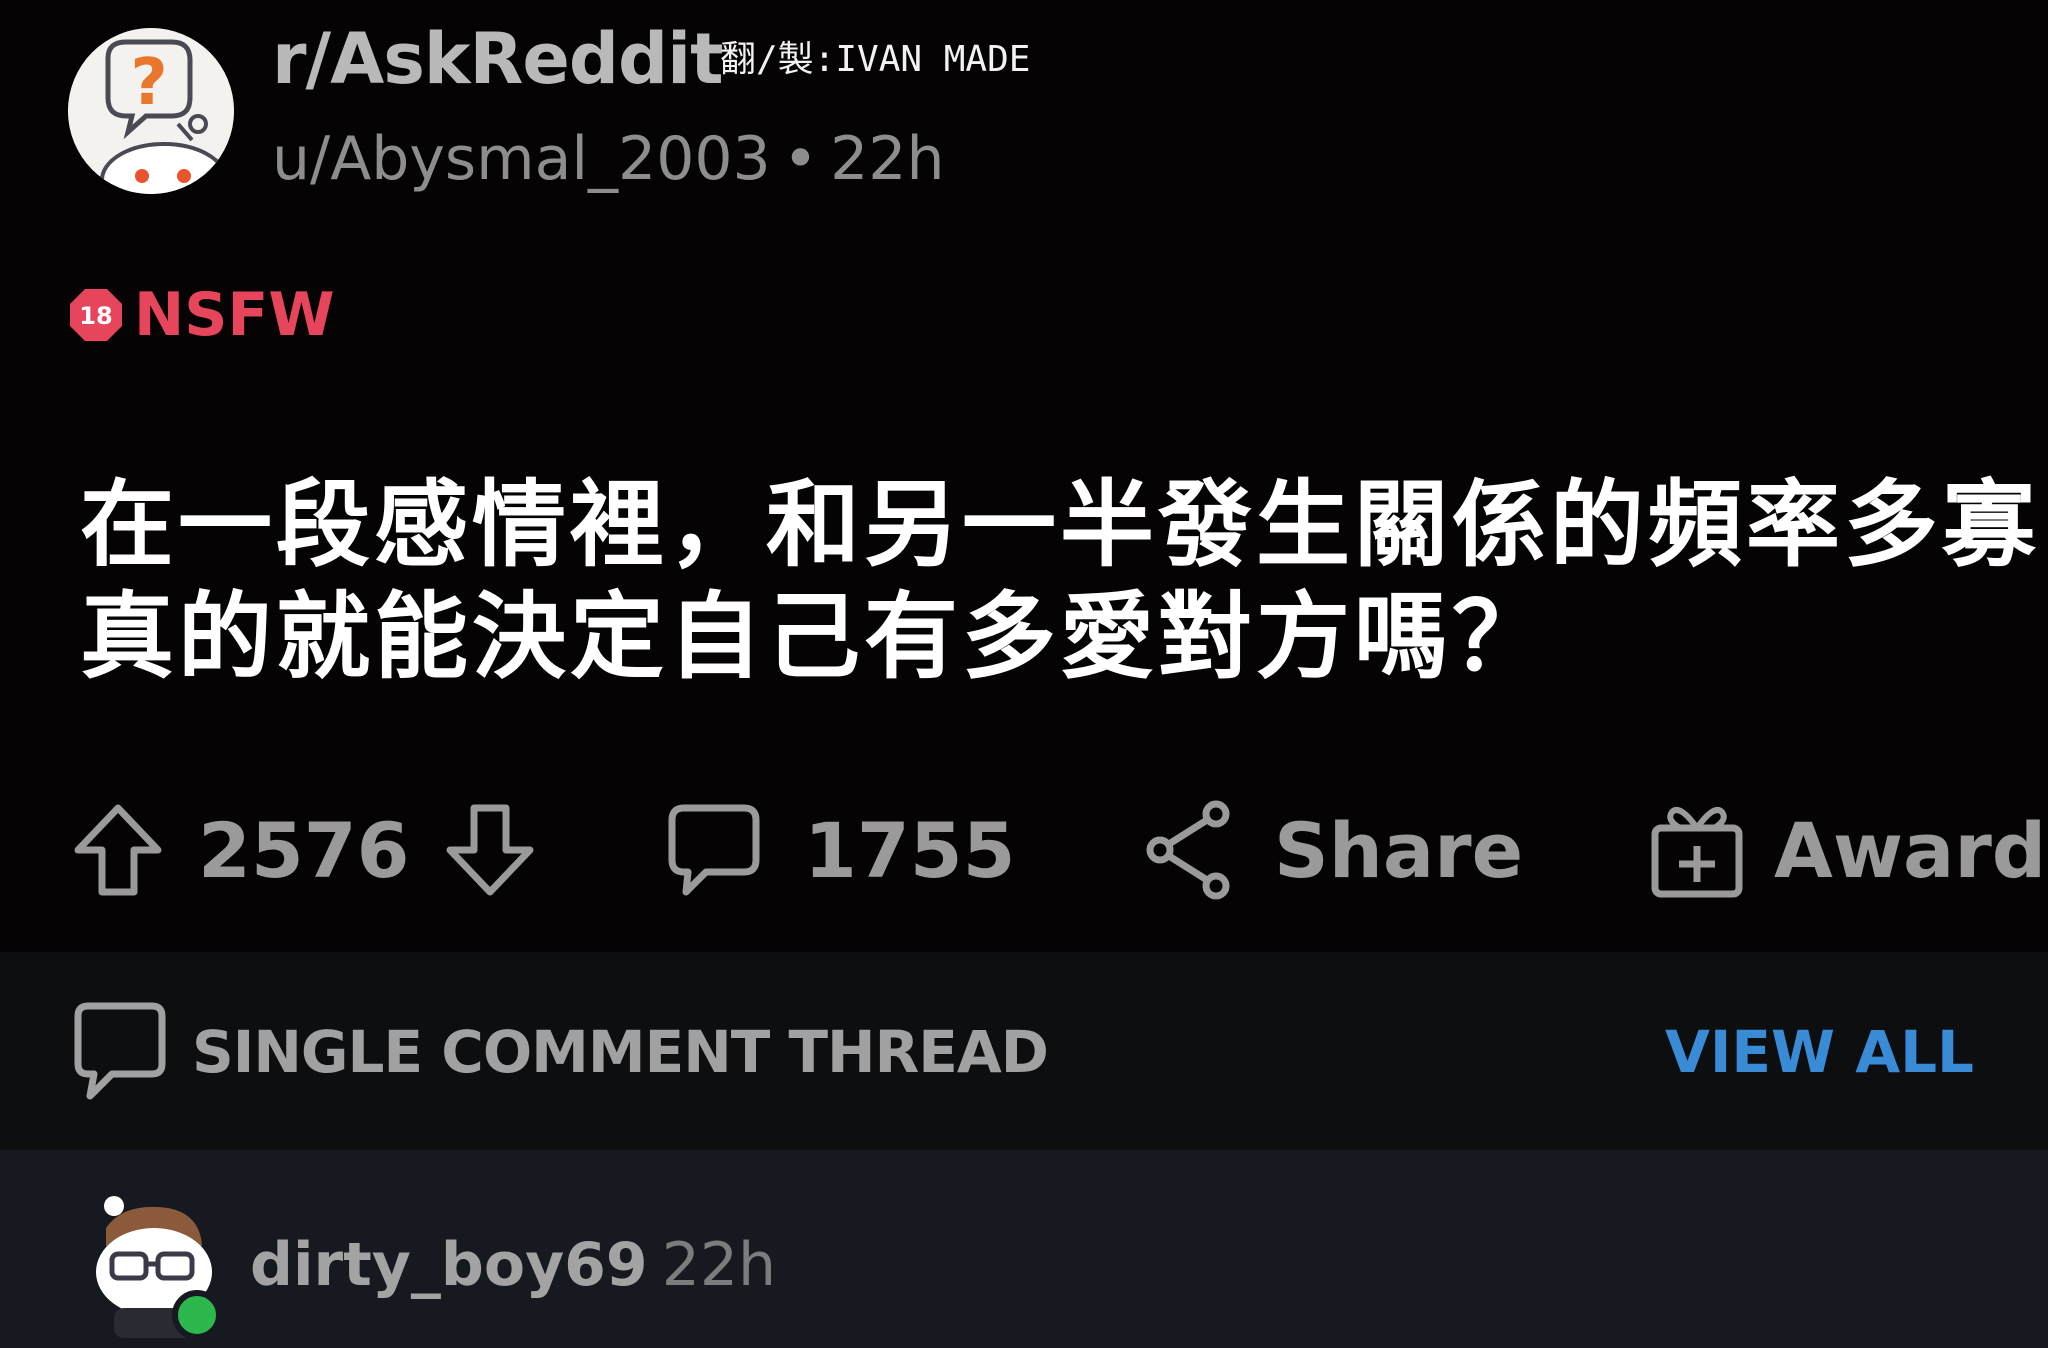 The image size is (2048, 1348). I want to click on arrow-up-icon, so click(118, 850).